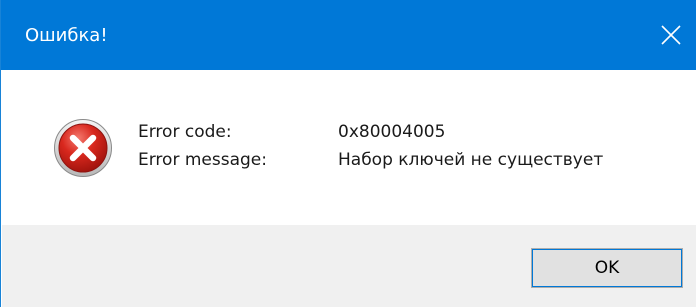 Image resolution: width=696 pixels, height=307 pixels. I want to click on error-message-label: Error message:, so click(202, 160).